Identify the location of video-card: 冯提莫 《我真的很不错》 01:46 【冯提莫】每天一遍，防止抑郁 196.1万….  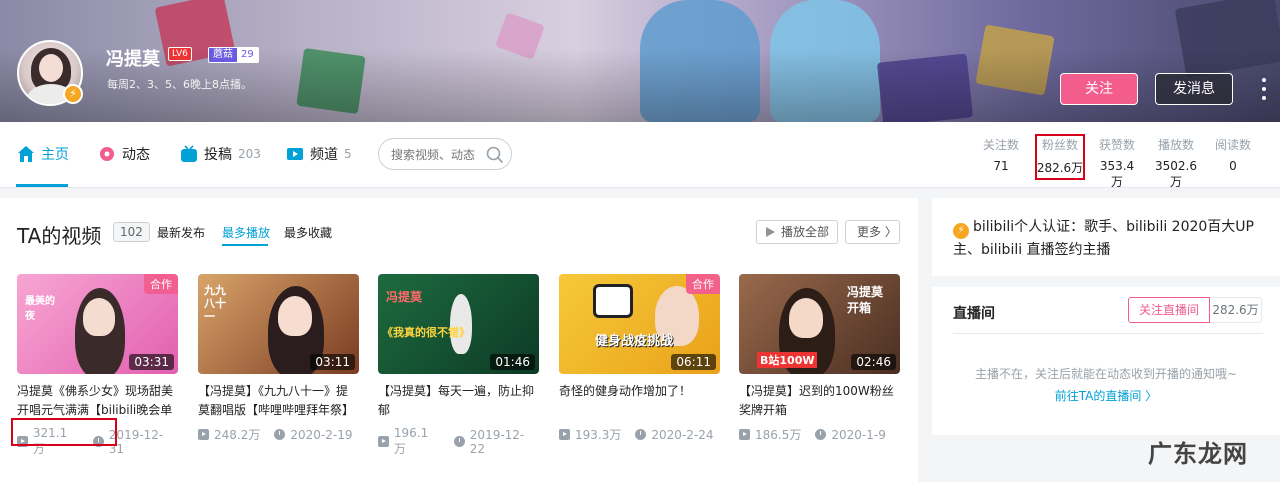
(458, 365).